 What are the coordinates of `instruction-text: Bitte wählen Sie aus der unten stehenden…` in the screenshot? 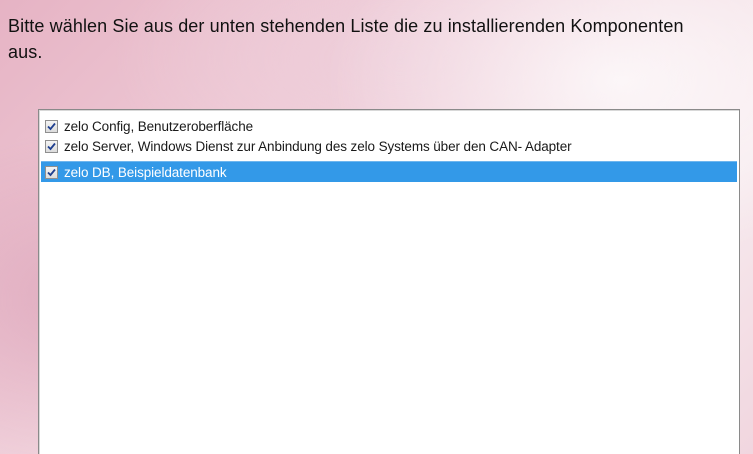 It's located at (346, 39).